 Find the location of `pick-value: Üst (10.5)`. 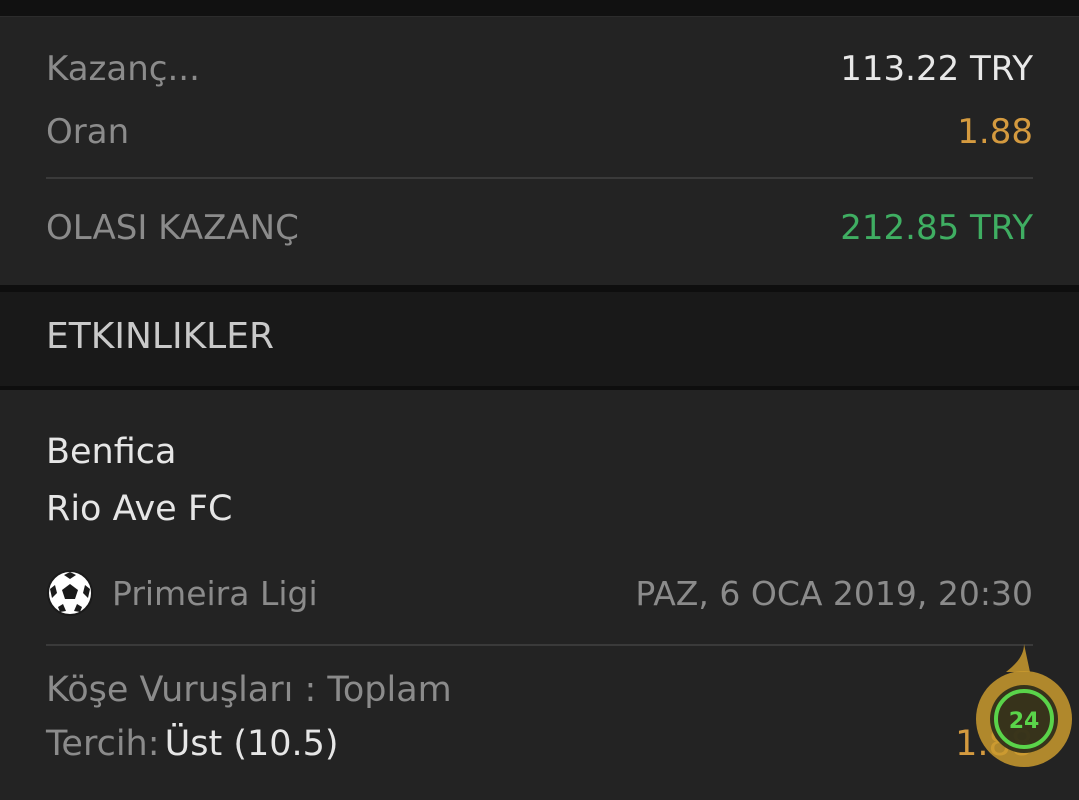

pick-value: Üst (10.5) is located at coordinates (251, 744).